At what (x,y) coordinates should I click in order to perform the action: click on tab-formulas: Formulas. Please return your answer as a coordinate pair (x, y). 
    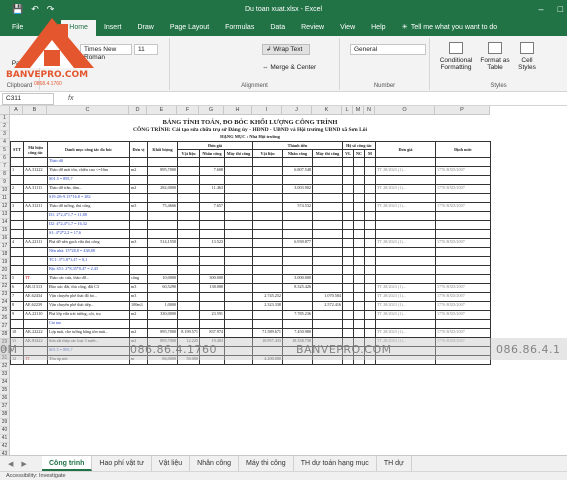
    Looking at the image, I should click on (239, 28).